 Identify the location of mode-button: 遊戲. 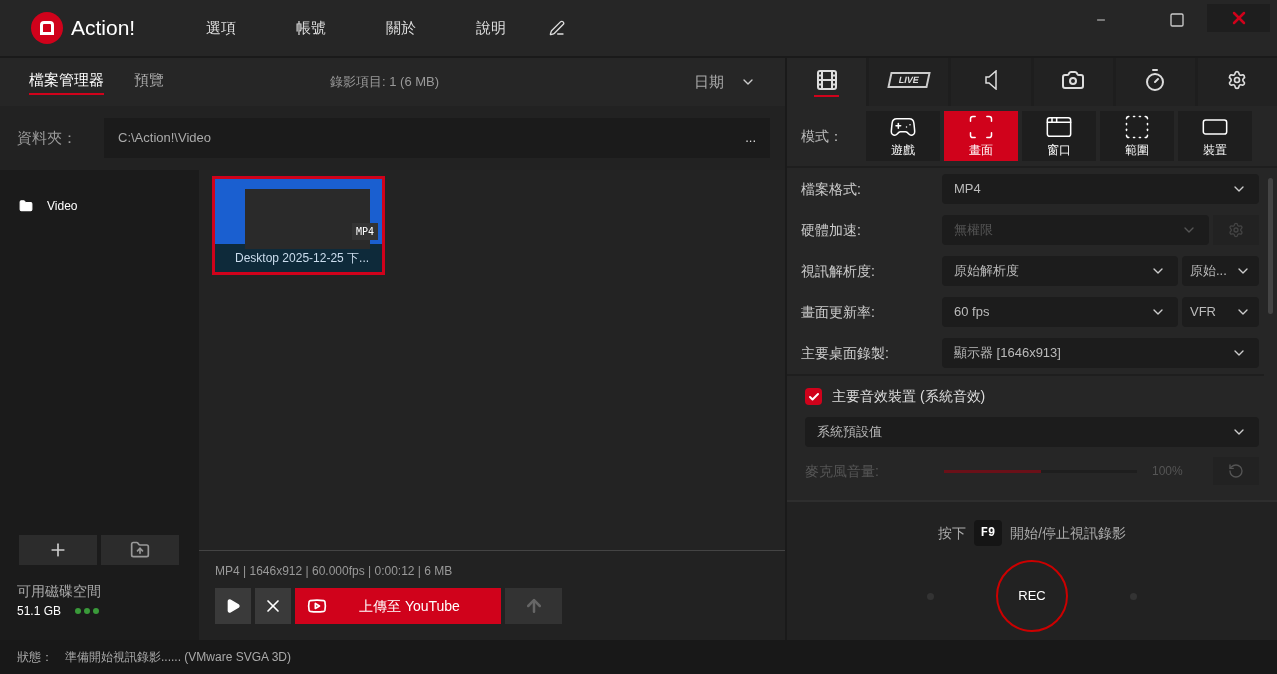
(903, 136).